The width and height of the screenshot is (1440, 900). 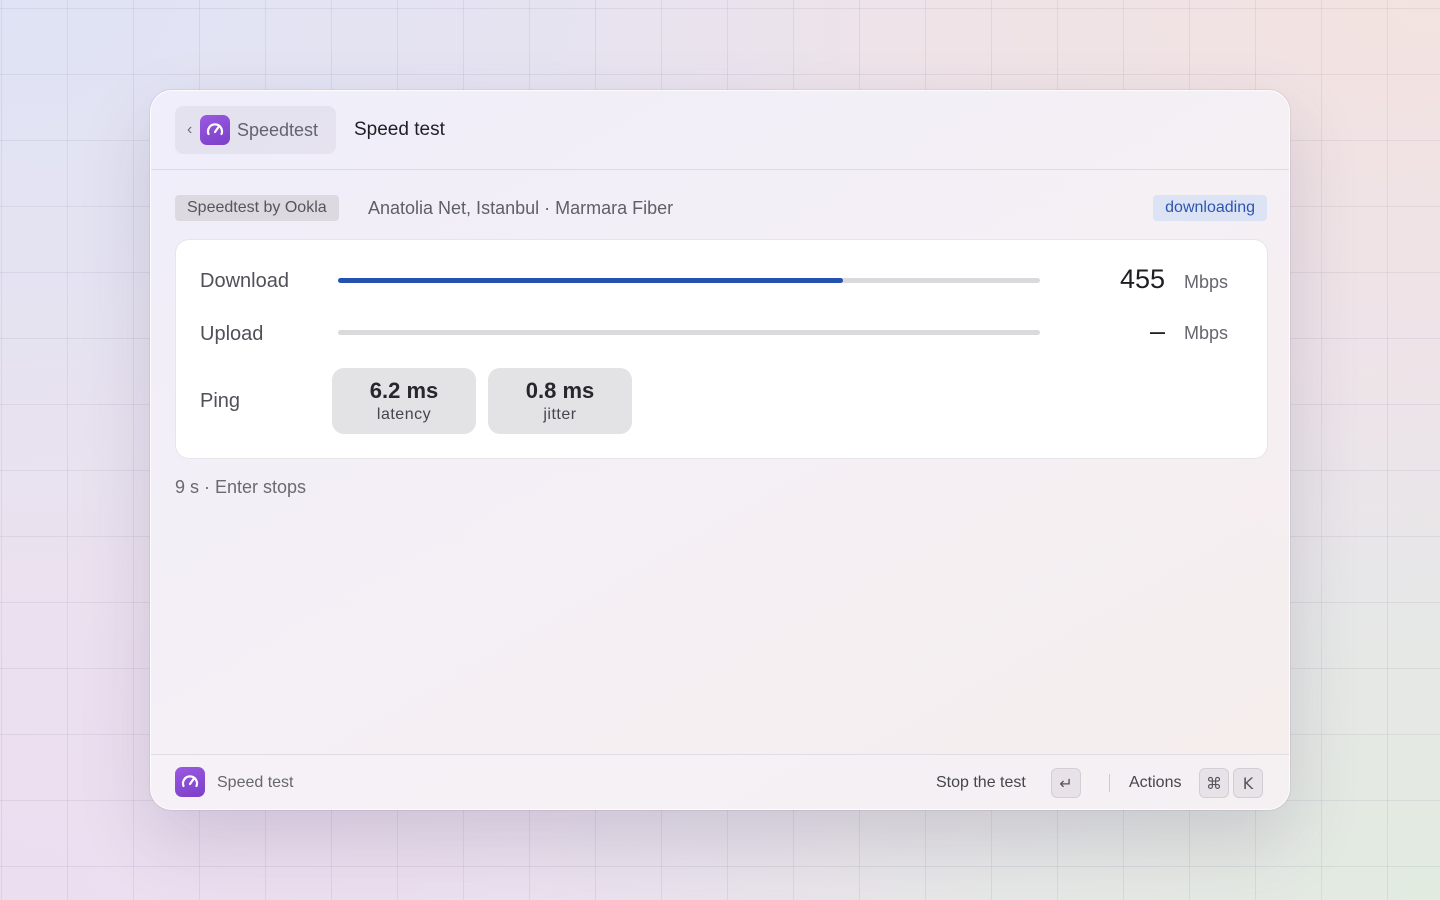 I want to click on latency-value: 6.2 ms, so click(x=404, y=390).